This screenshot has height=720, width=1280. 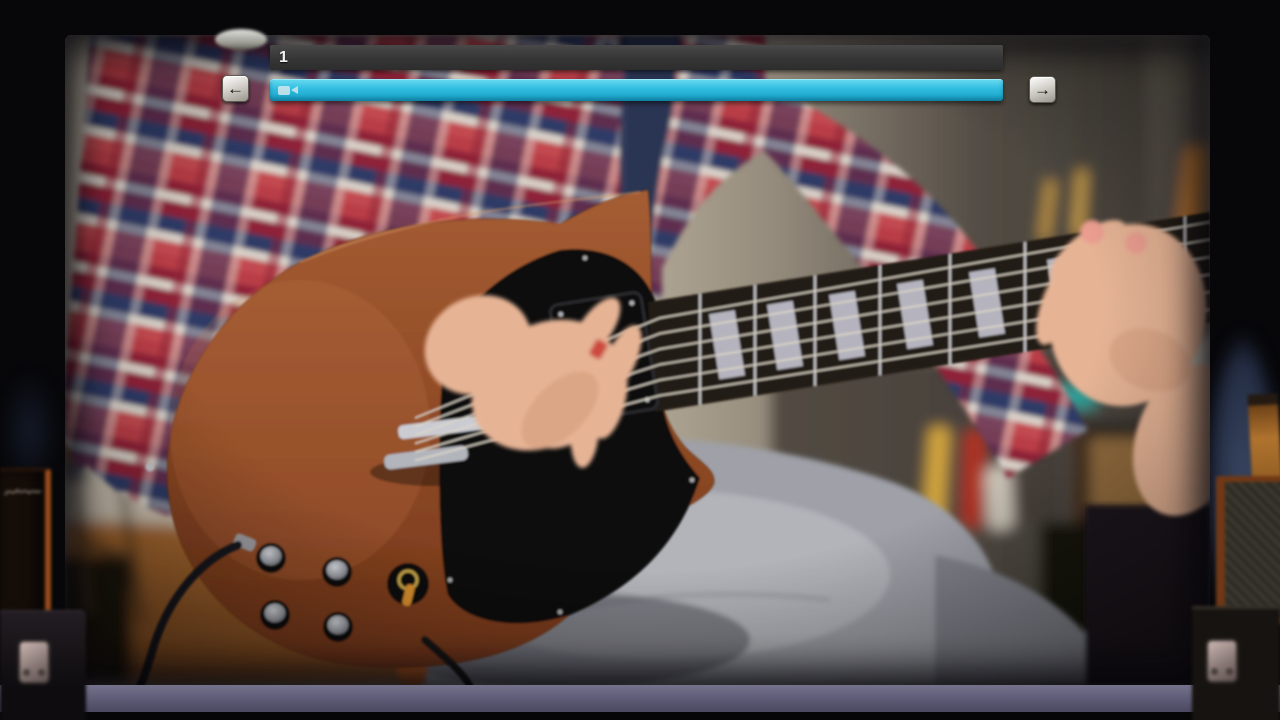 I want to click on case-latch-right, so click(x=1222, y=661).